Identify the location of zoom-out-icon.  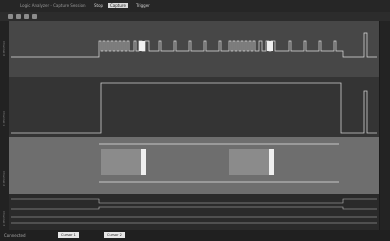
(34, 16).